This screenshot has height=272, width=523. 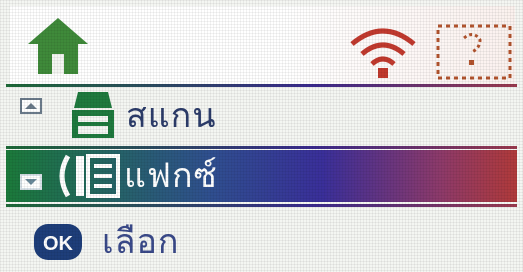 What do you see at coordinates (171, 176) in the screenshot?
I see `menu-item-label: แฟกซ์` at bounding box center [171, 176].